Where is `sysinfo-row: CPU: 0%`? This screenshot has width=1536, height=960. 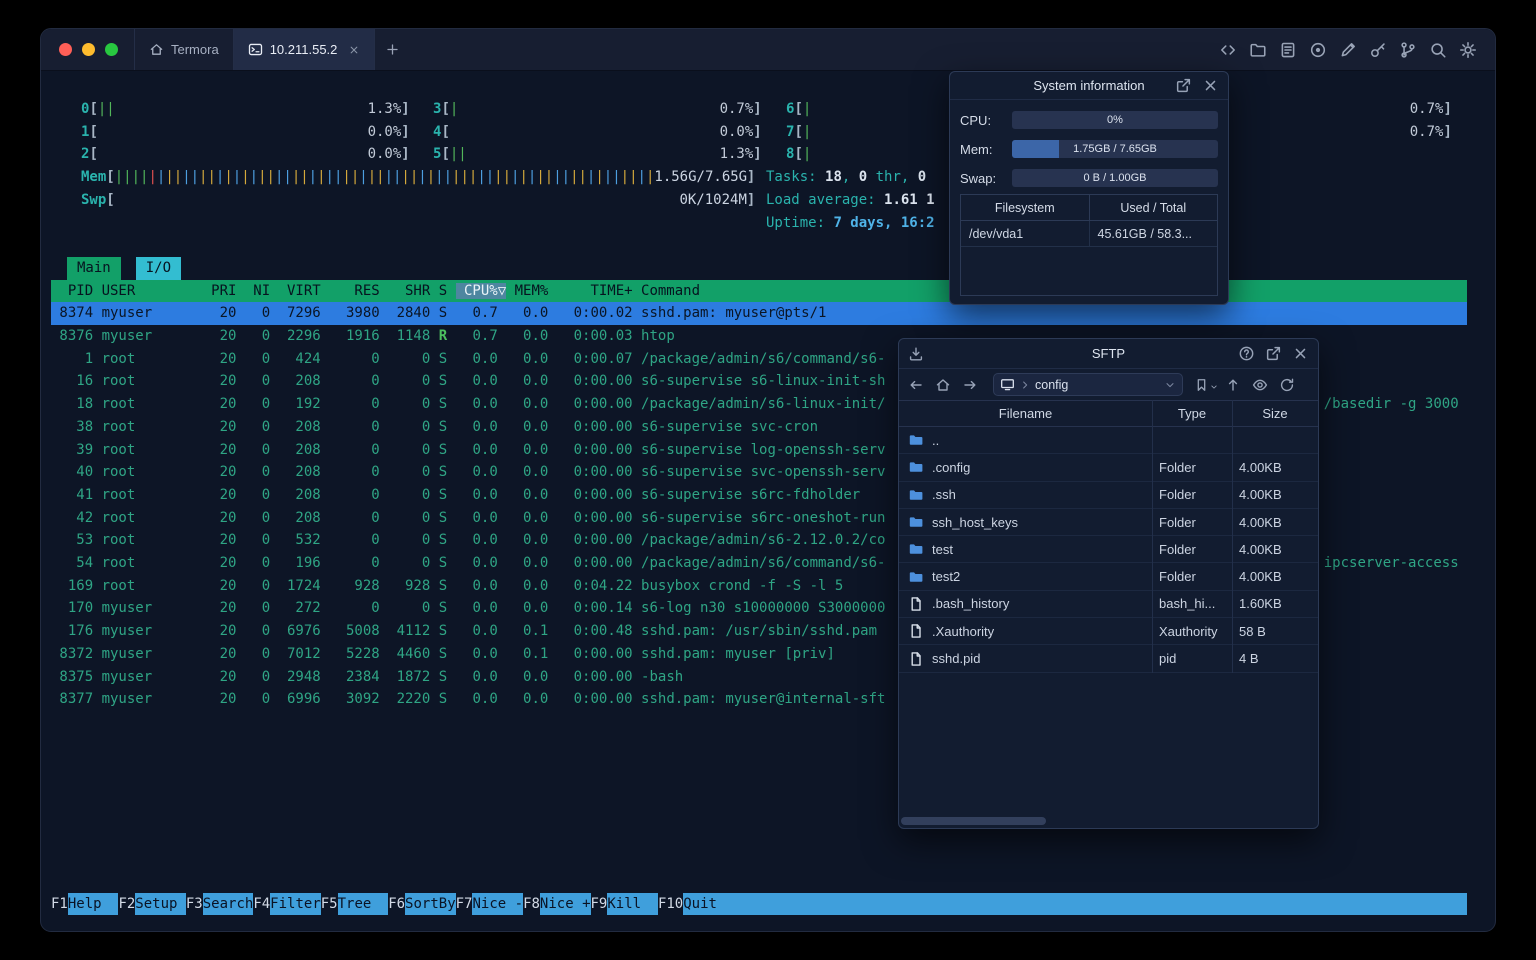 sysinfo-row: CPU: 0% is located at coordinates (1089, 120).